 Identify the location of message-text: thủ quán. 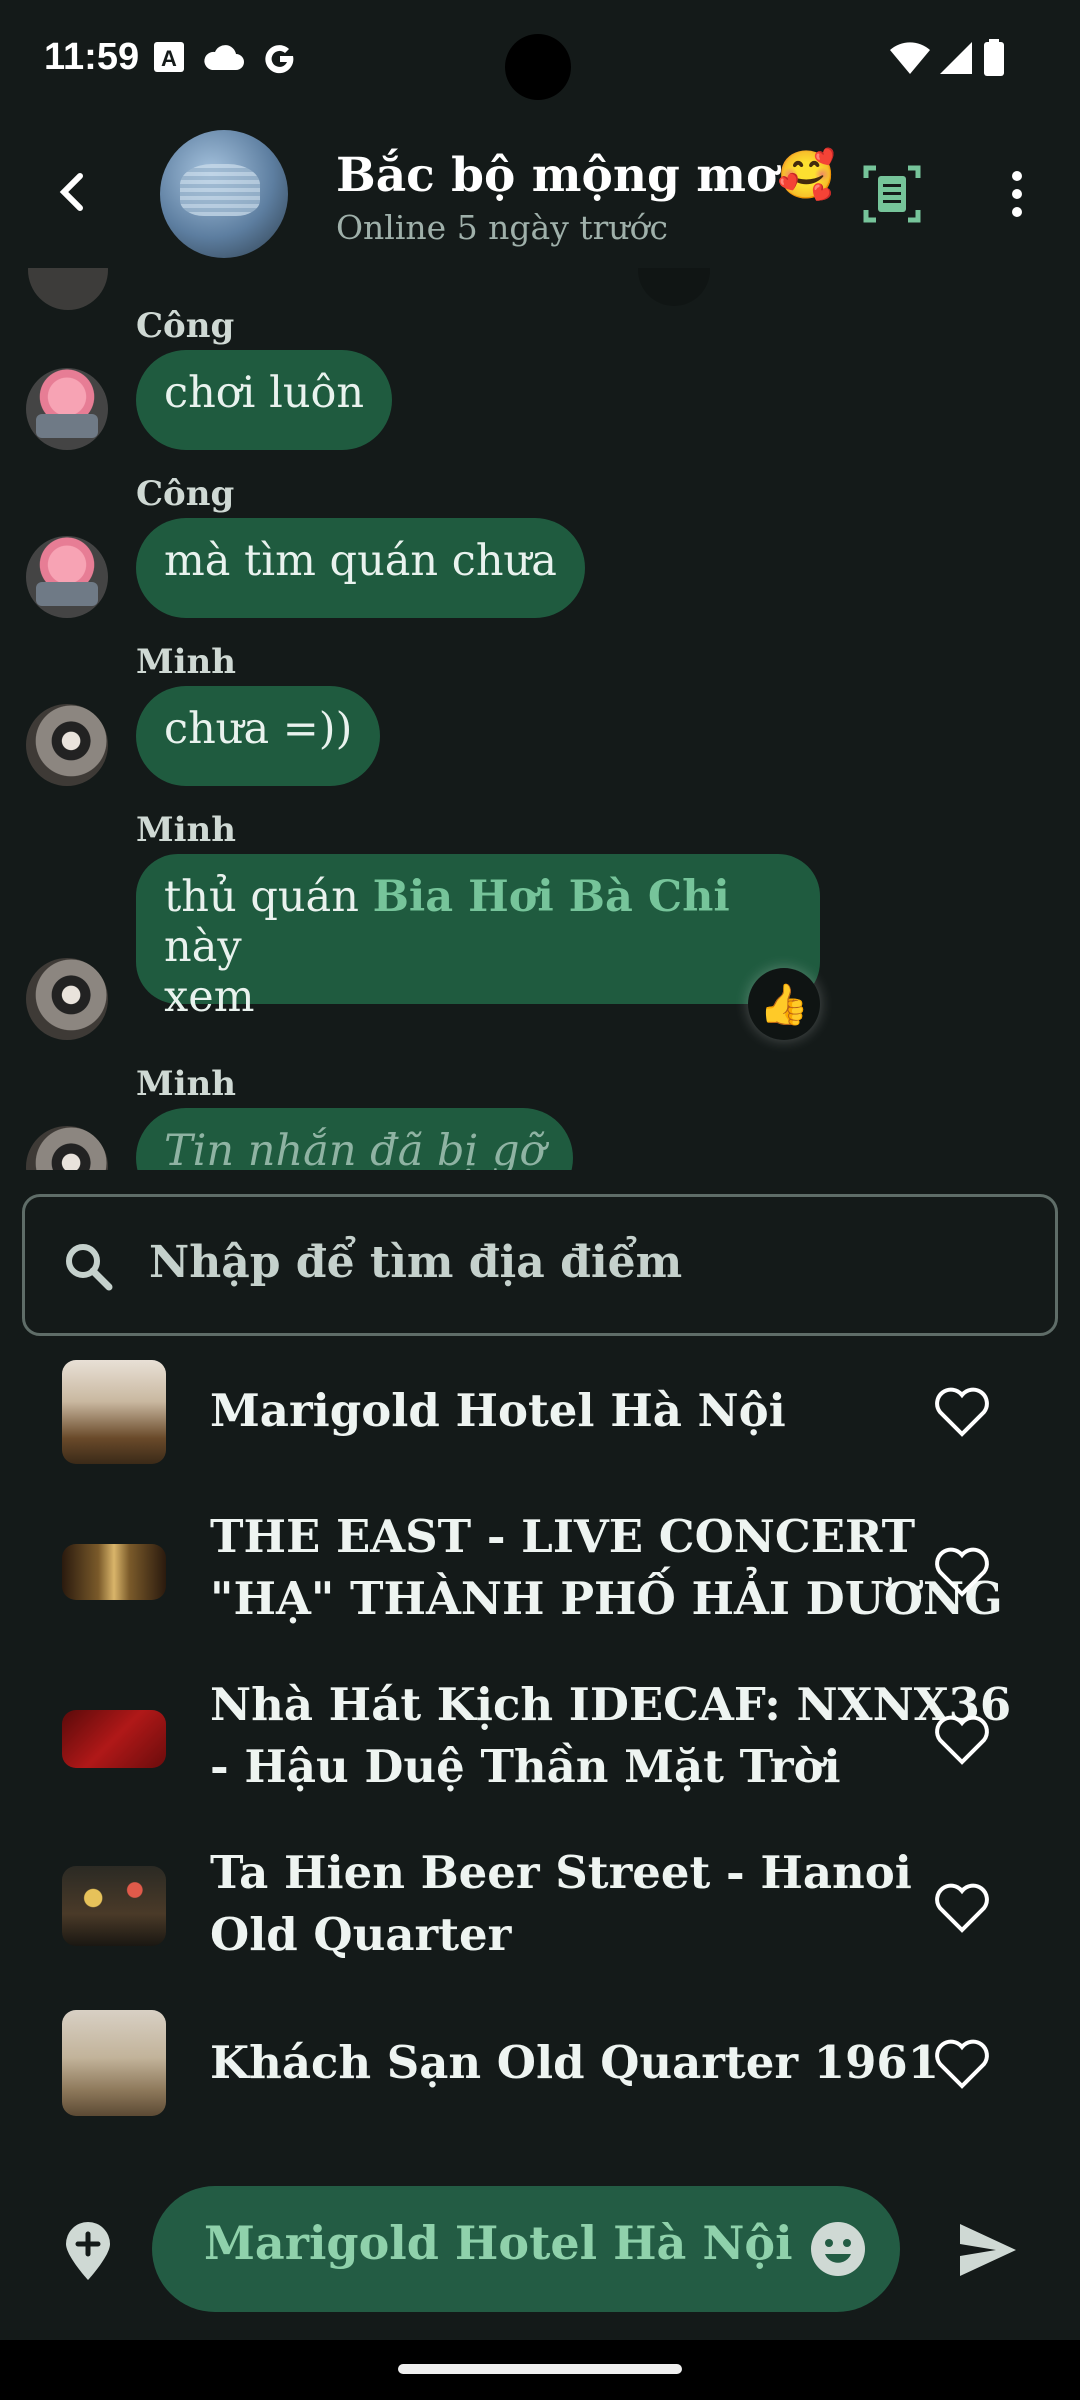
(268, 897).